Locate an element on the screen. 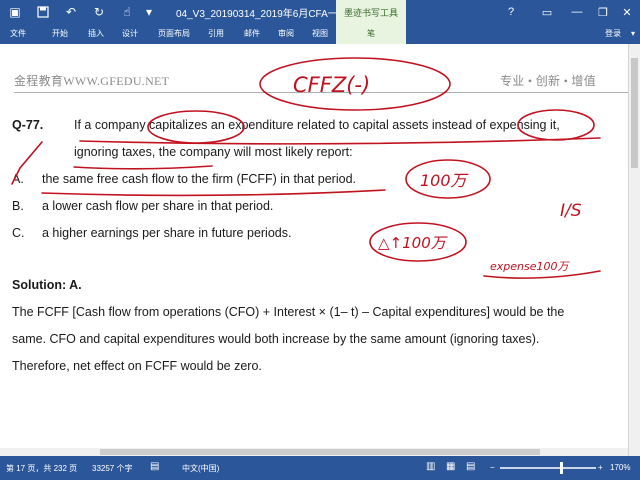 The height and width of the screenshot is (480, 640). tab-mailings: 邮件 is located at coordinates (252, 34).